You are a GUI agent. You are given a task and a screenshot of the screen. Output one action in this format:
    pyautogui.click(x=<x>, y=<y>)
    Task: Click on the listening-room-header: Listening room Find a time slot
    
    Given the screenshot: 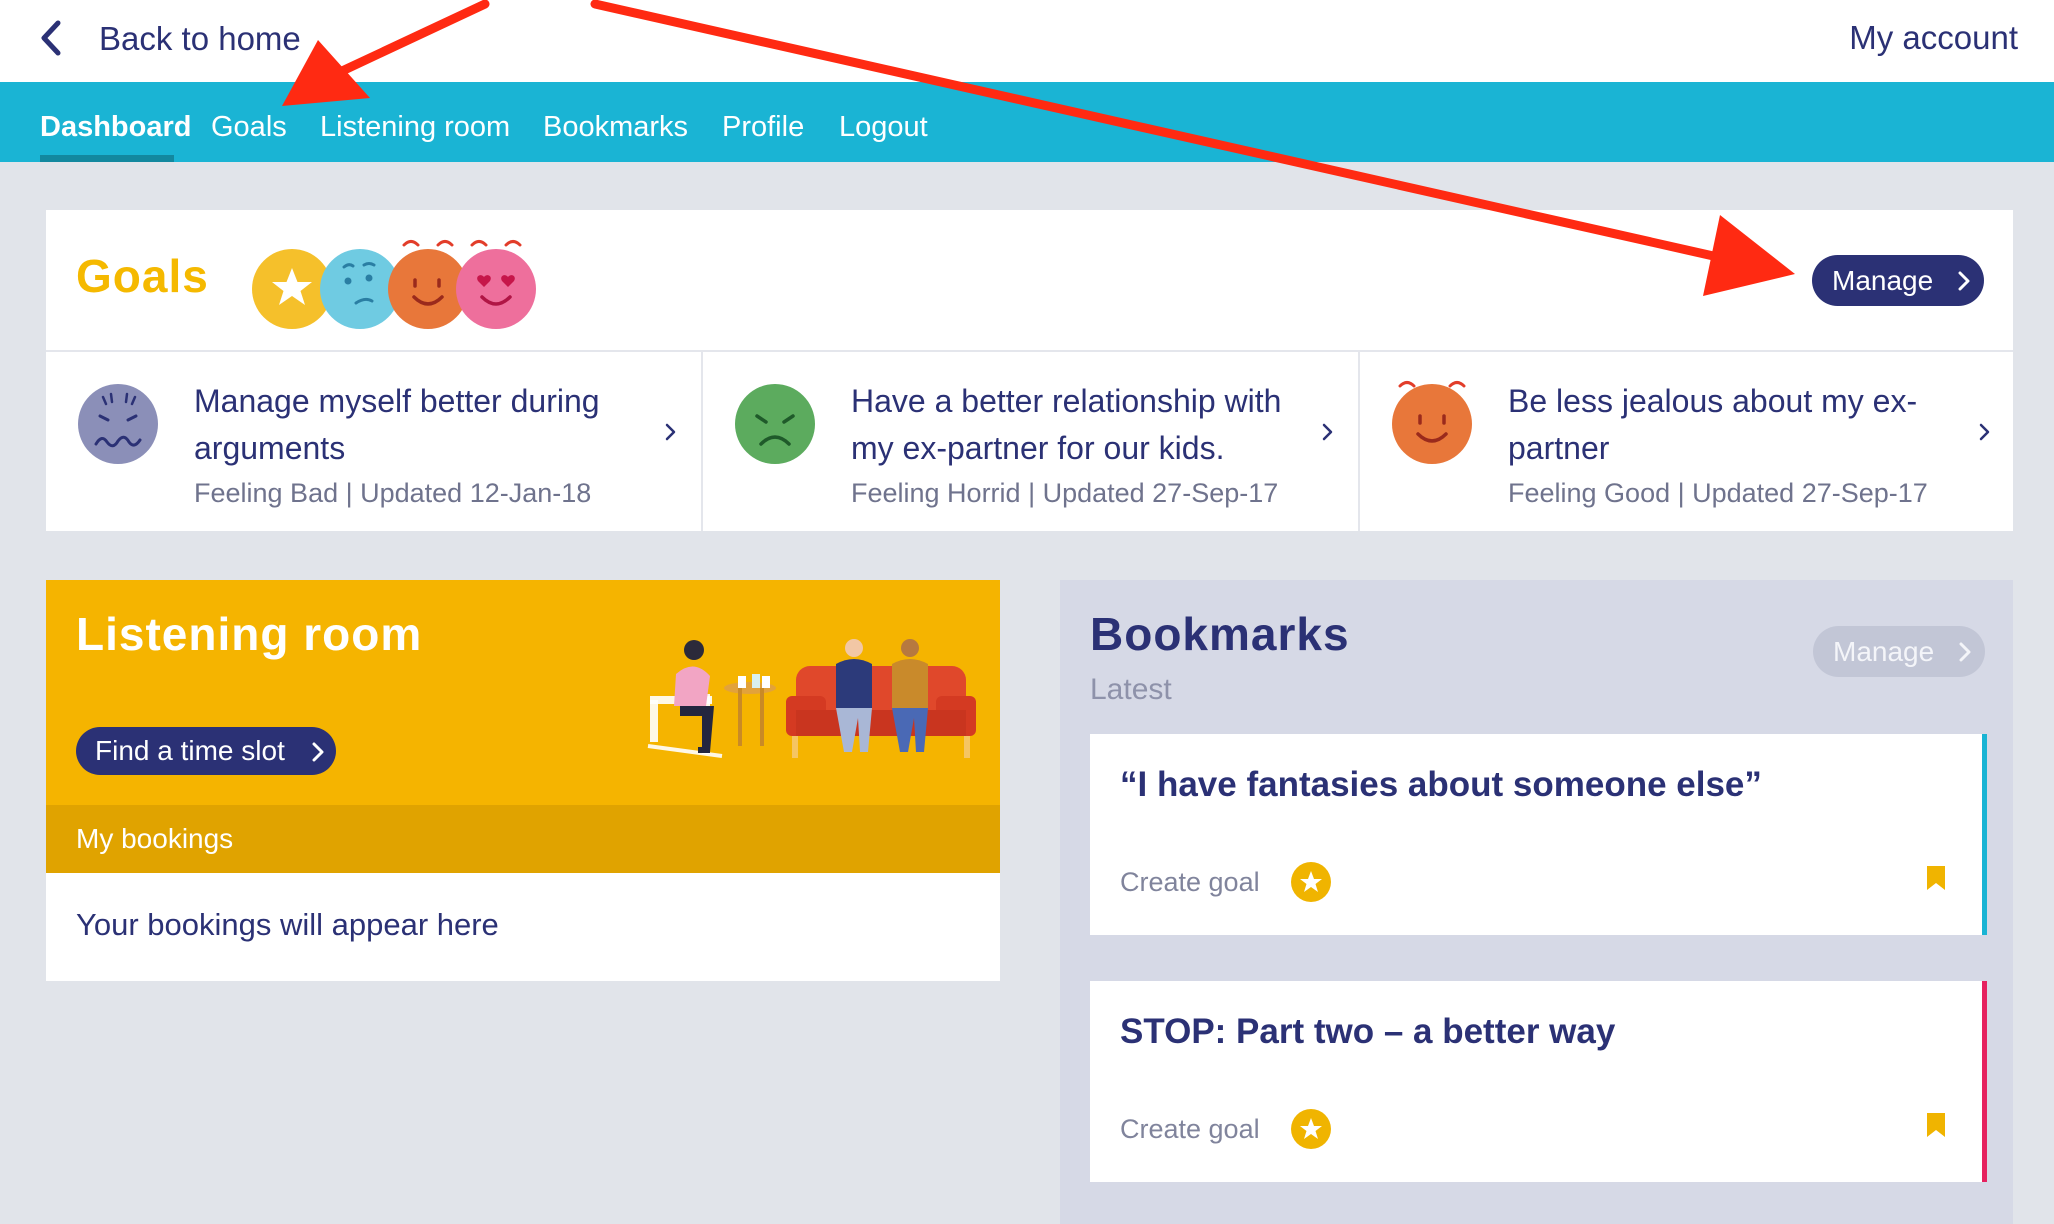 What is the action you would take?
    pyautogui.click(x=523, y=692)
    